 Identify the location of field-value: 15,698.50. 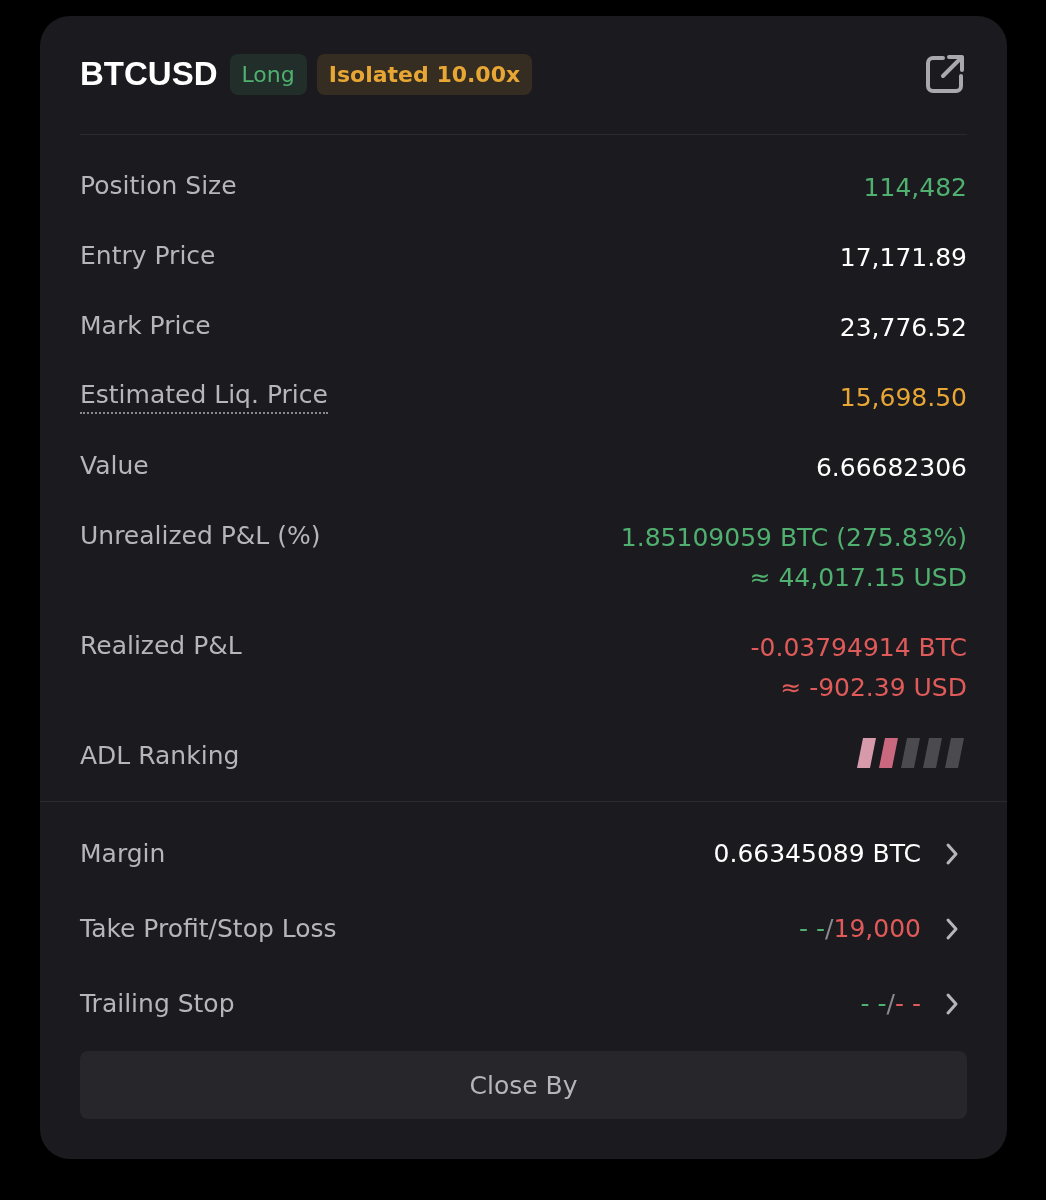
(903, 398).